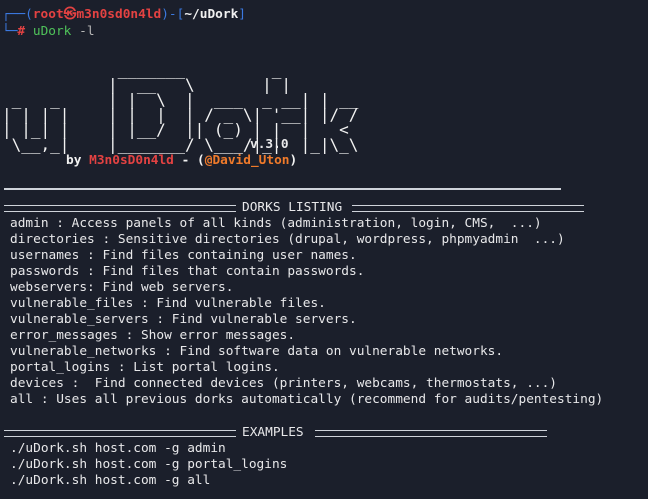 Image resolution: width=648 pixels, height=499 pixels. Describe the element at coordinates (292, 207) in the screenshot. I see `dorks-listing-header: DORKS LISTING` at that location.